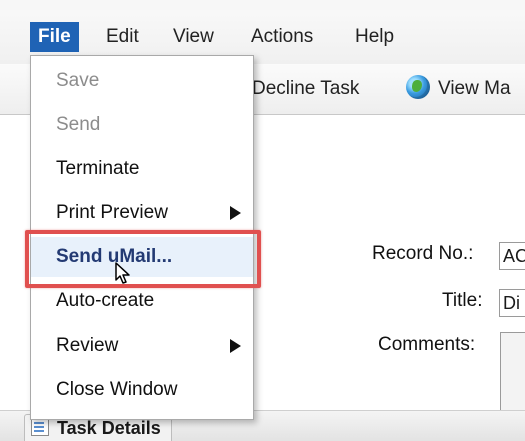 The image size is (525, 441). I want to click on file-menu-close-window: Close Window, so click(142, 390).